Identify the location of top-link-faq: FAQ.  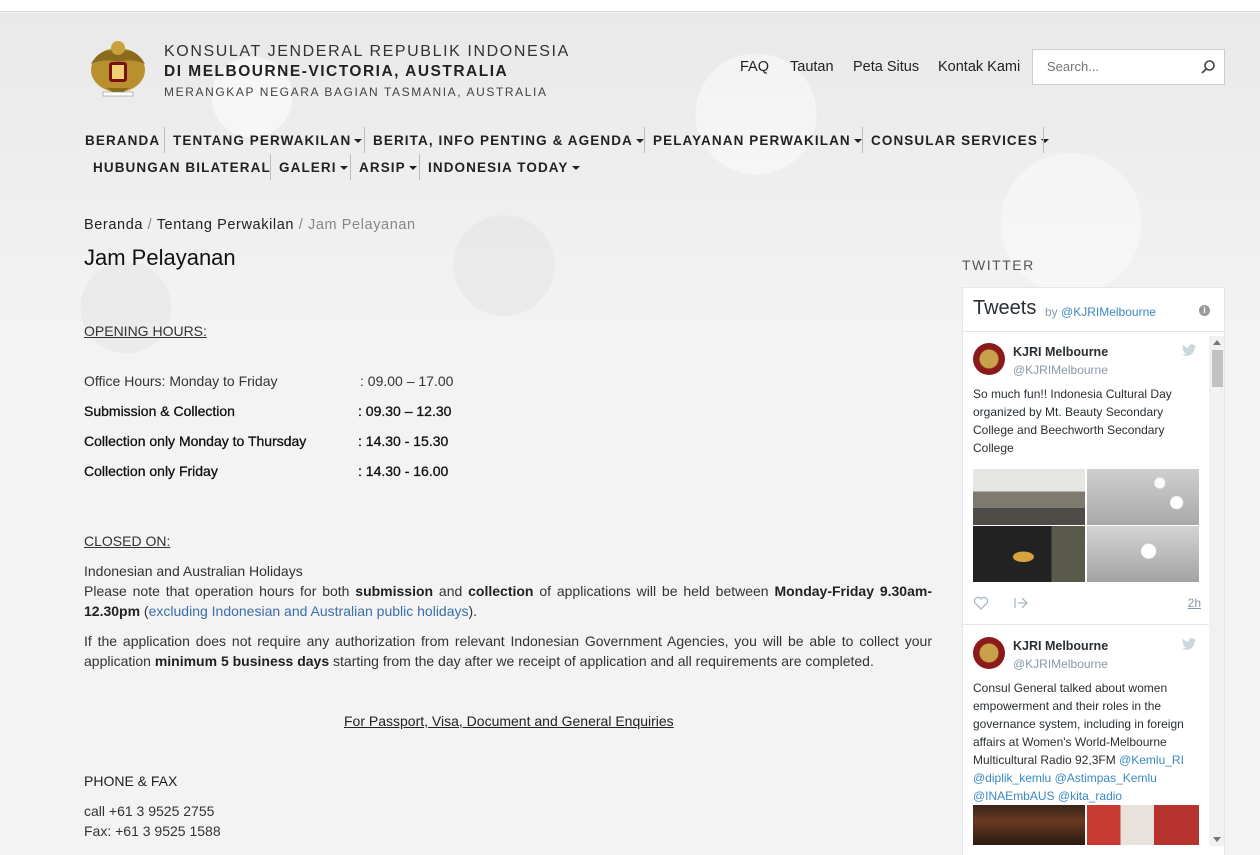
(754, 67).